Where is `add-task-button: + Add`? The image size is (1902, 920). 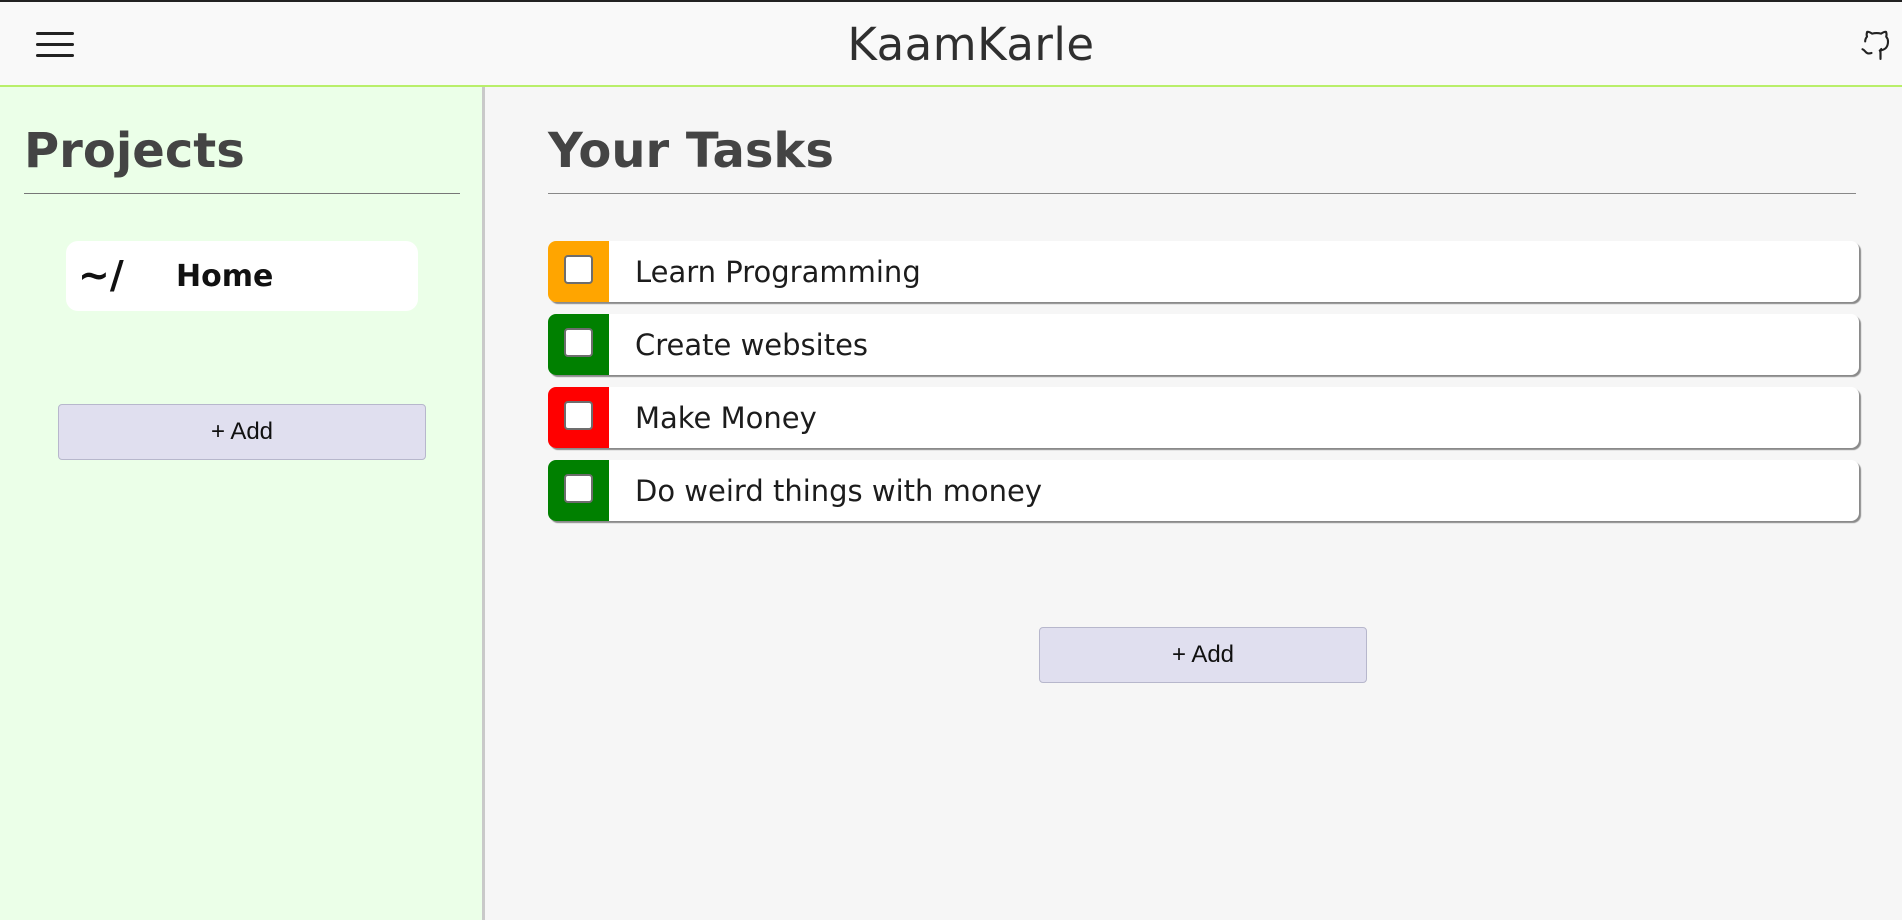 add-task-button: + Add is located at coordinates (1203, 655).